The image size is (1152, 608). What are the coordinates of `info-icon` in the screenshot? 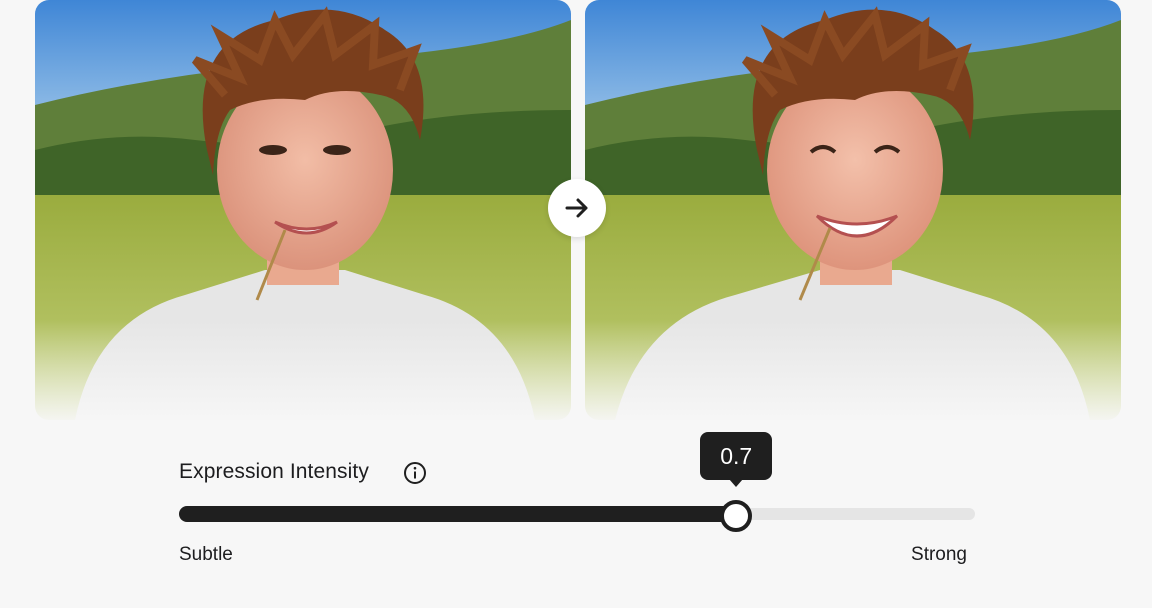 It's located at (415, 473).